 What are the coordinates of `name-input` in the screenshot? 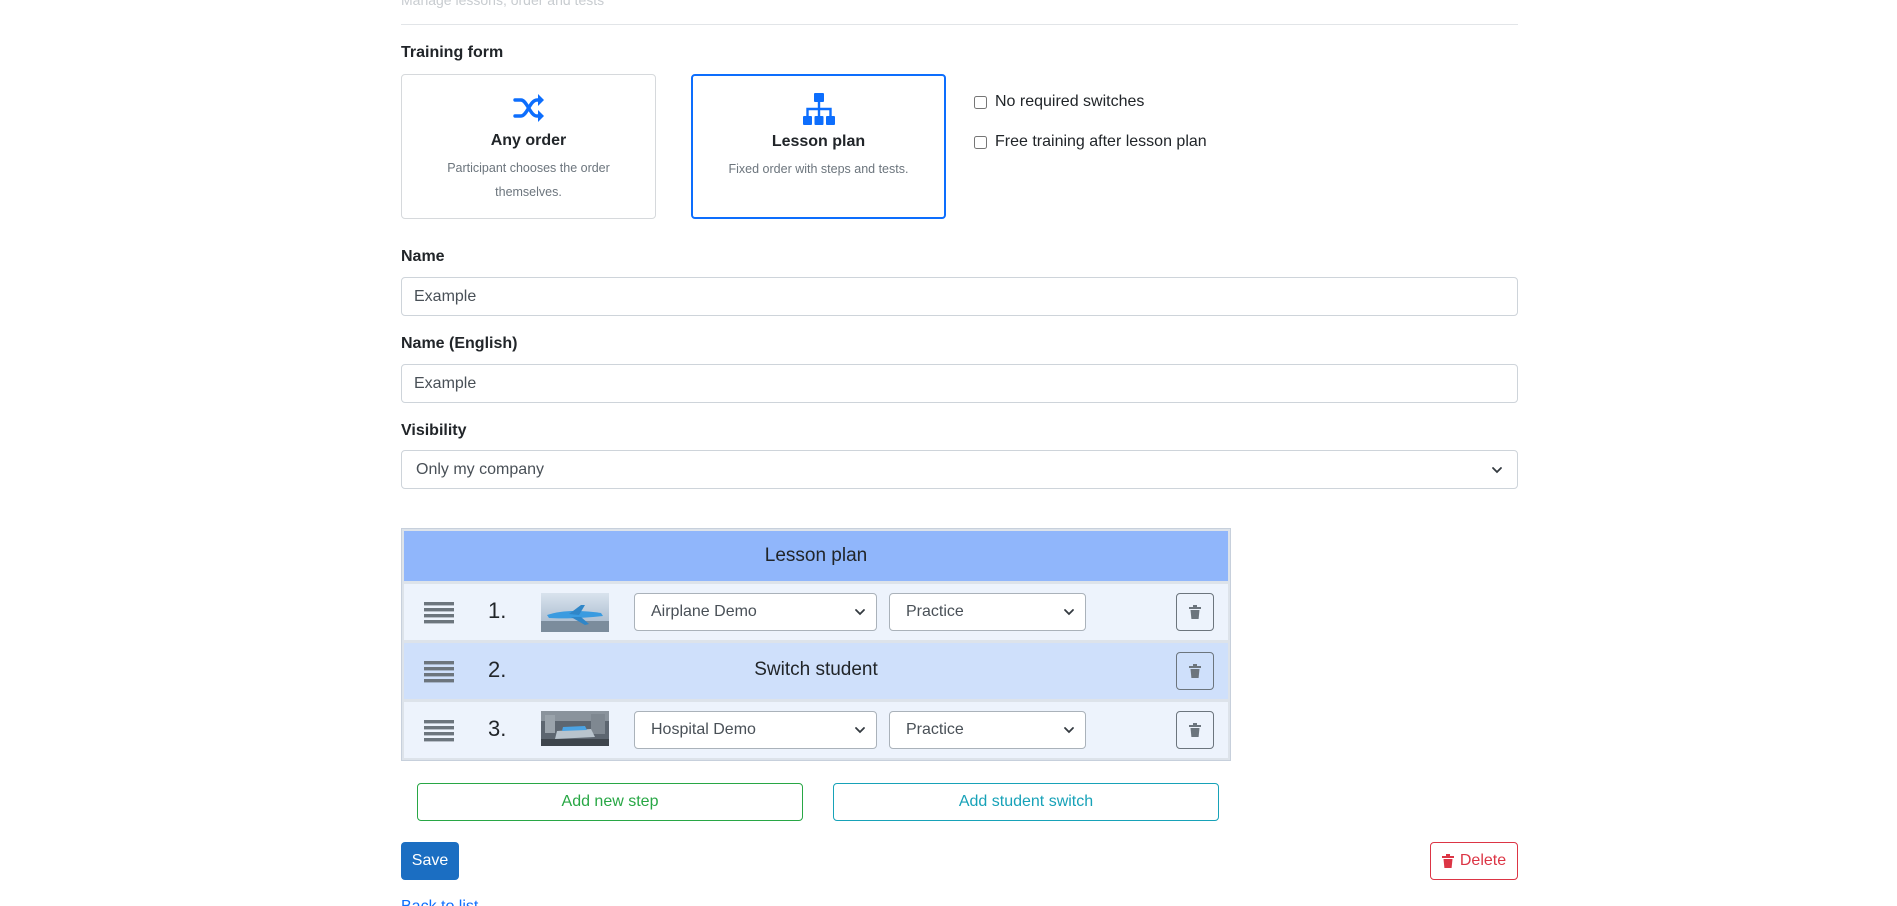 It's located at (959, 296).